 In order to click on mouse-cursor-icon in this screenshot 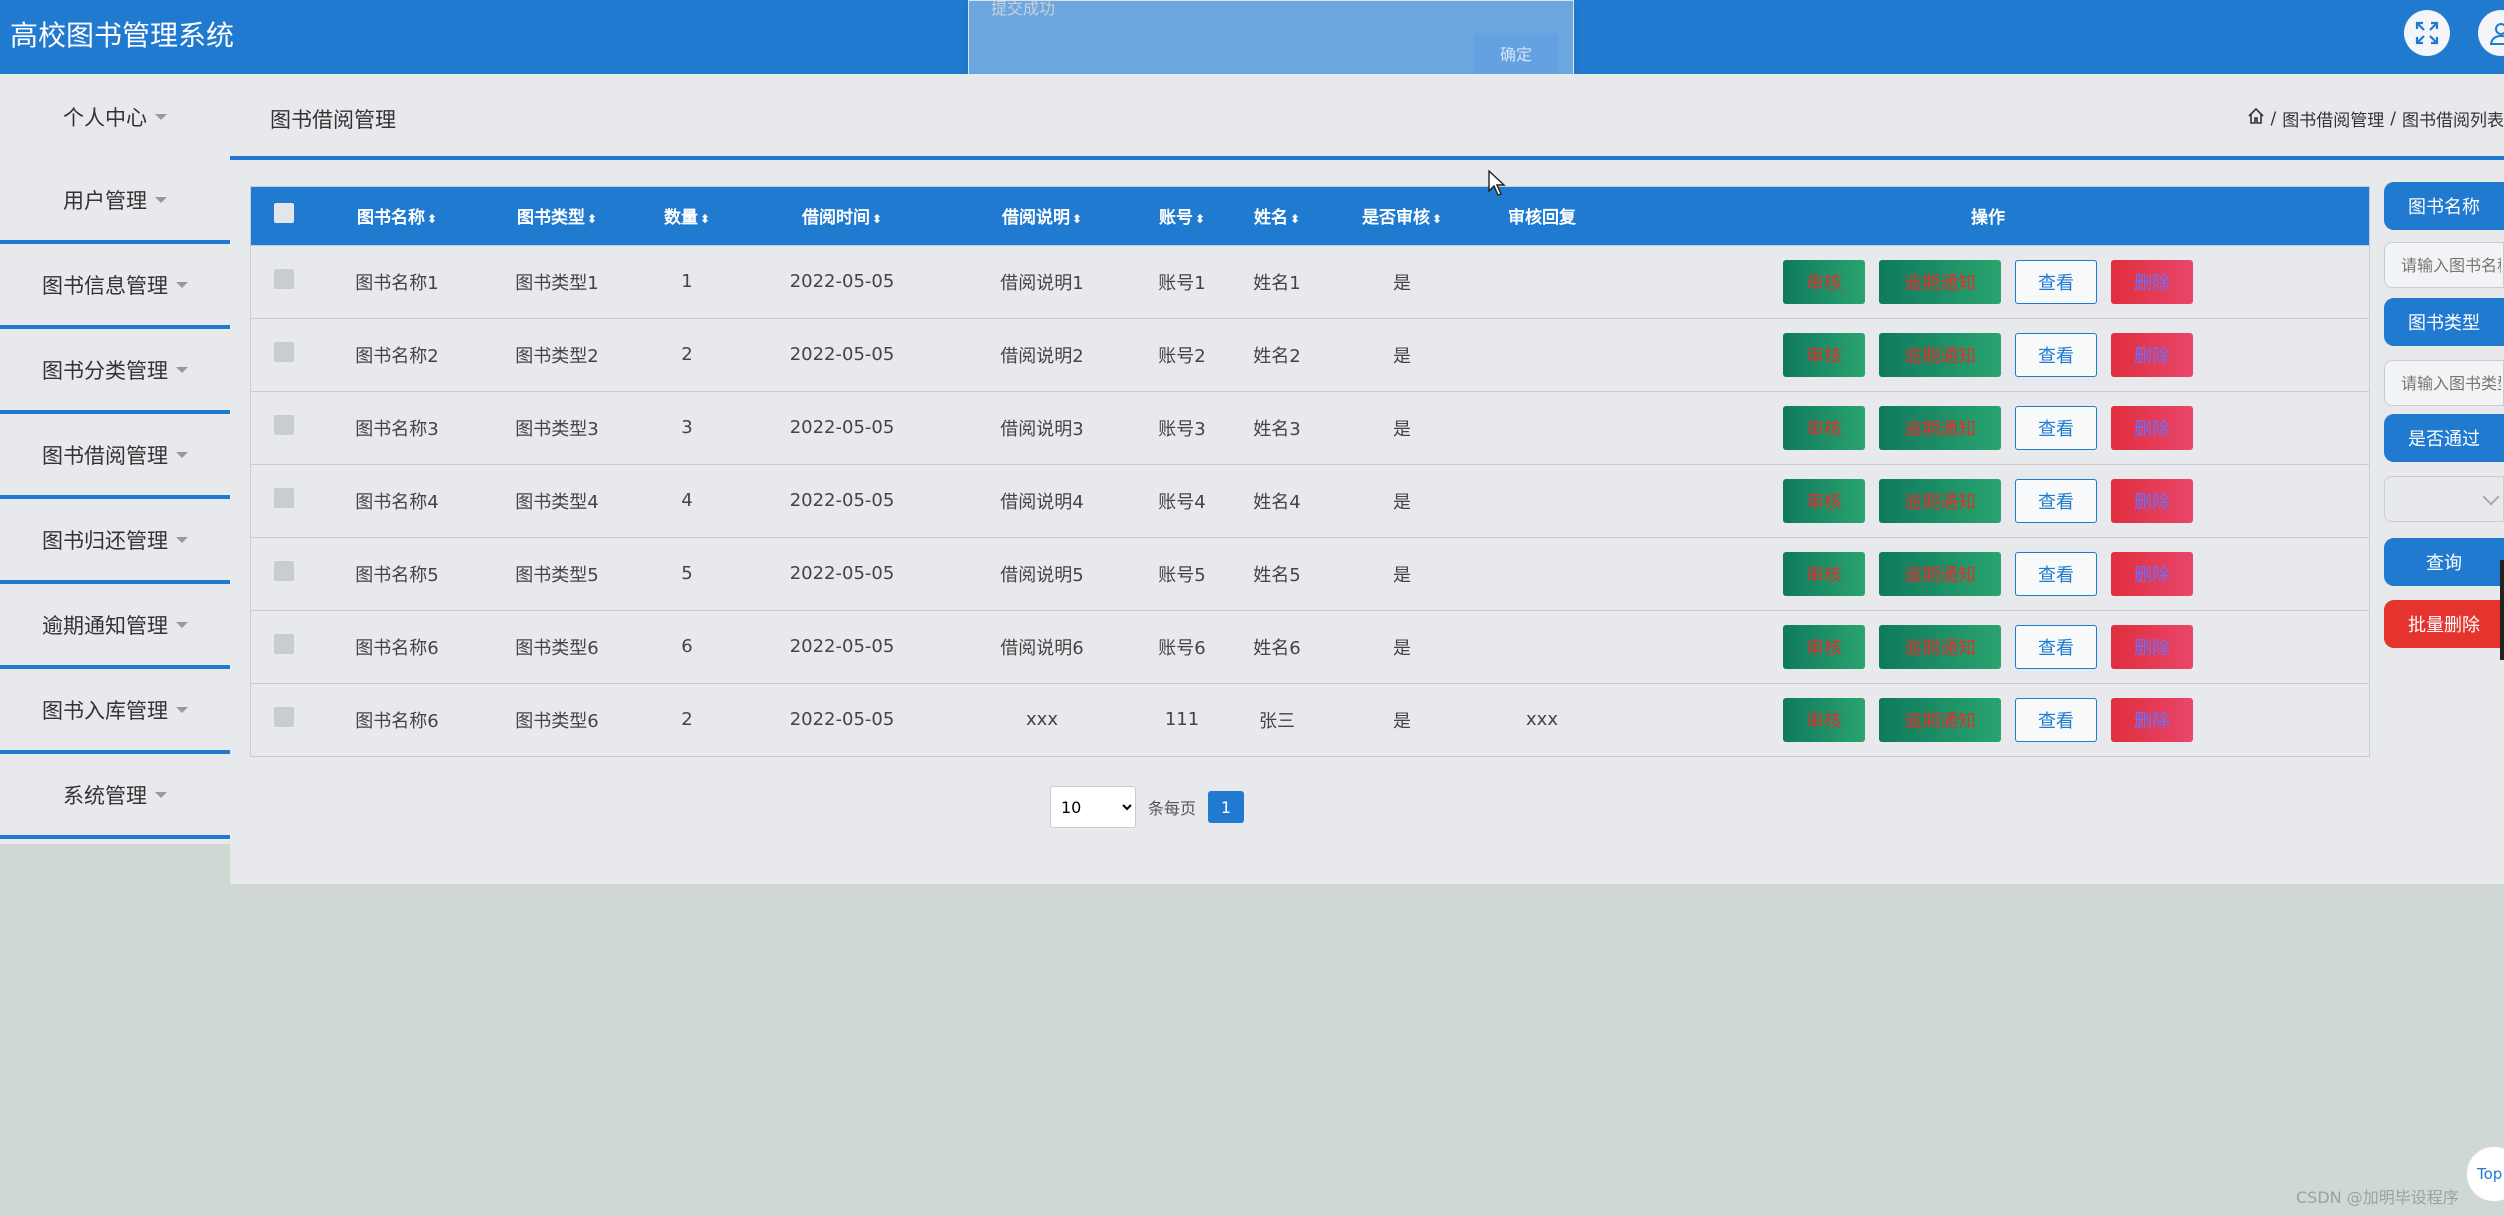, I will do `click(1497, 184)`.